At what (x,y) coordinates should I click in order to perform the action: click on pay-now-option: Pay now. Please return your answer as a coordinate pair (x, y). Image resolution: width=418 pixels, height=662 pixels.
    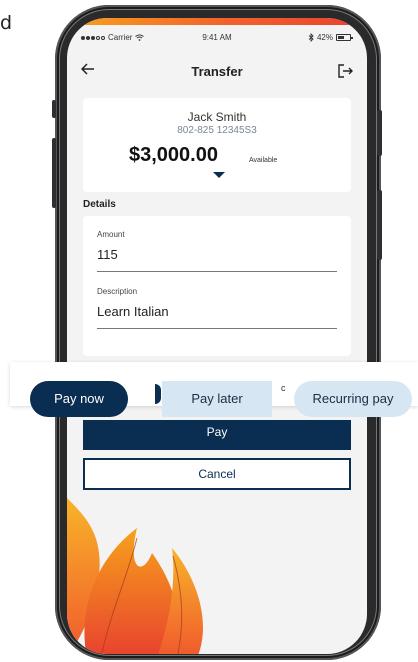
    Looking at the image, I should click on (79, 399).